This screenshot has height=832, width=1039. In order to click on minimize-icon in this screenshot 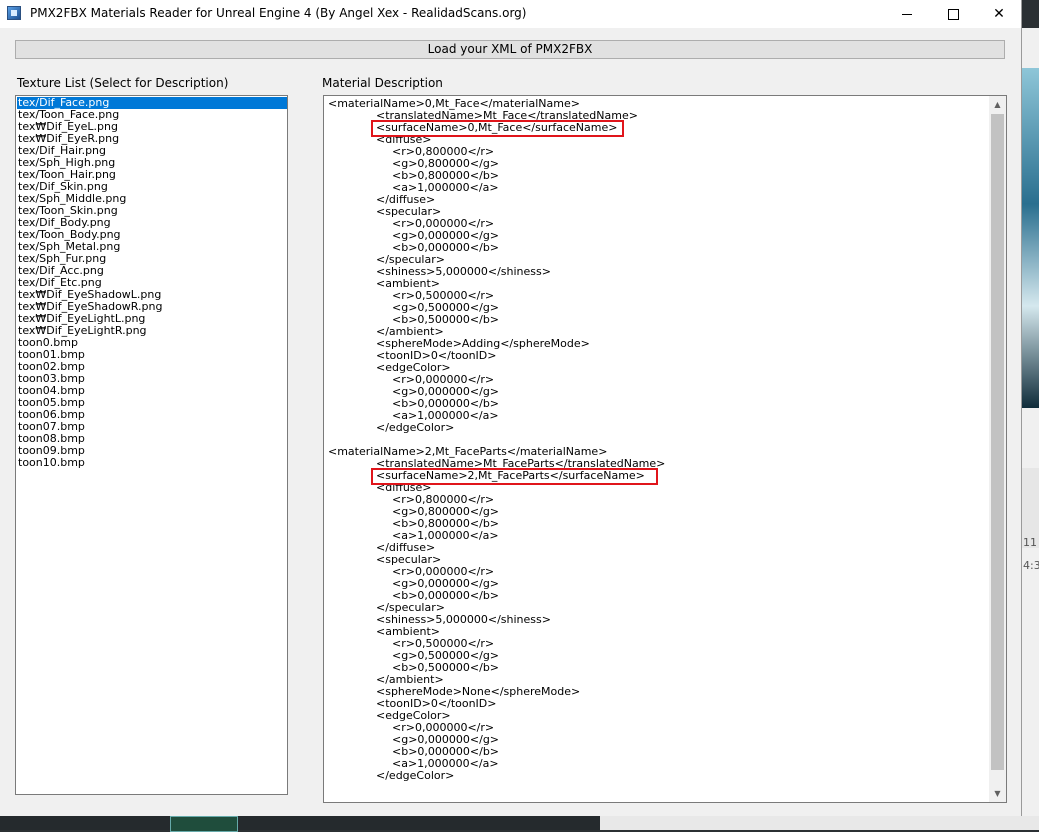, I will do `click(907, 14)`.